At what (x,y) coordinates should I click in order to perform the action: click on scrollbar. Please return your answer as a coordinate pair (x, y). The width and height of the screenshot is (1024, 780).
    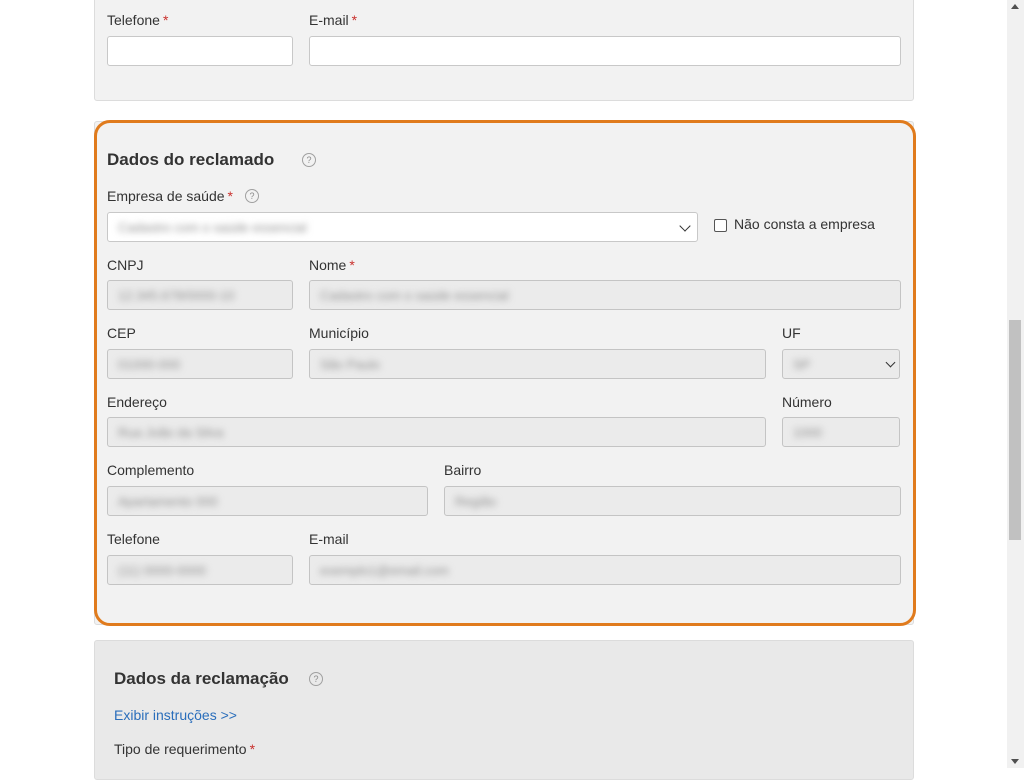
    Looking at the image, I should click on (1015, 384).